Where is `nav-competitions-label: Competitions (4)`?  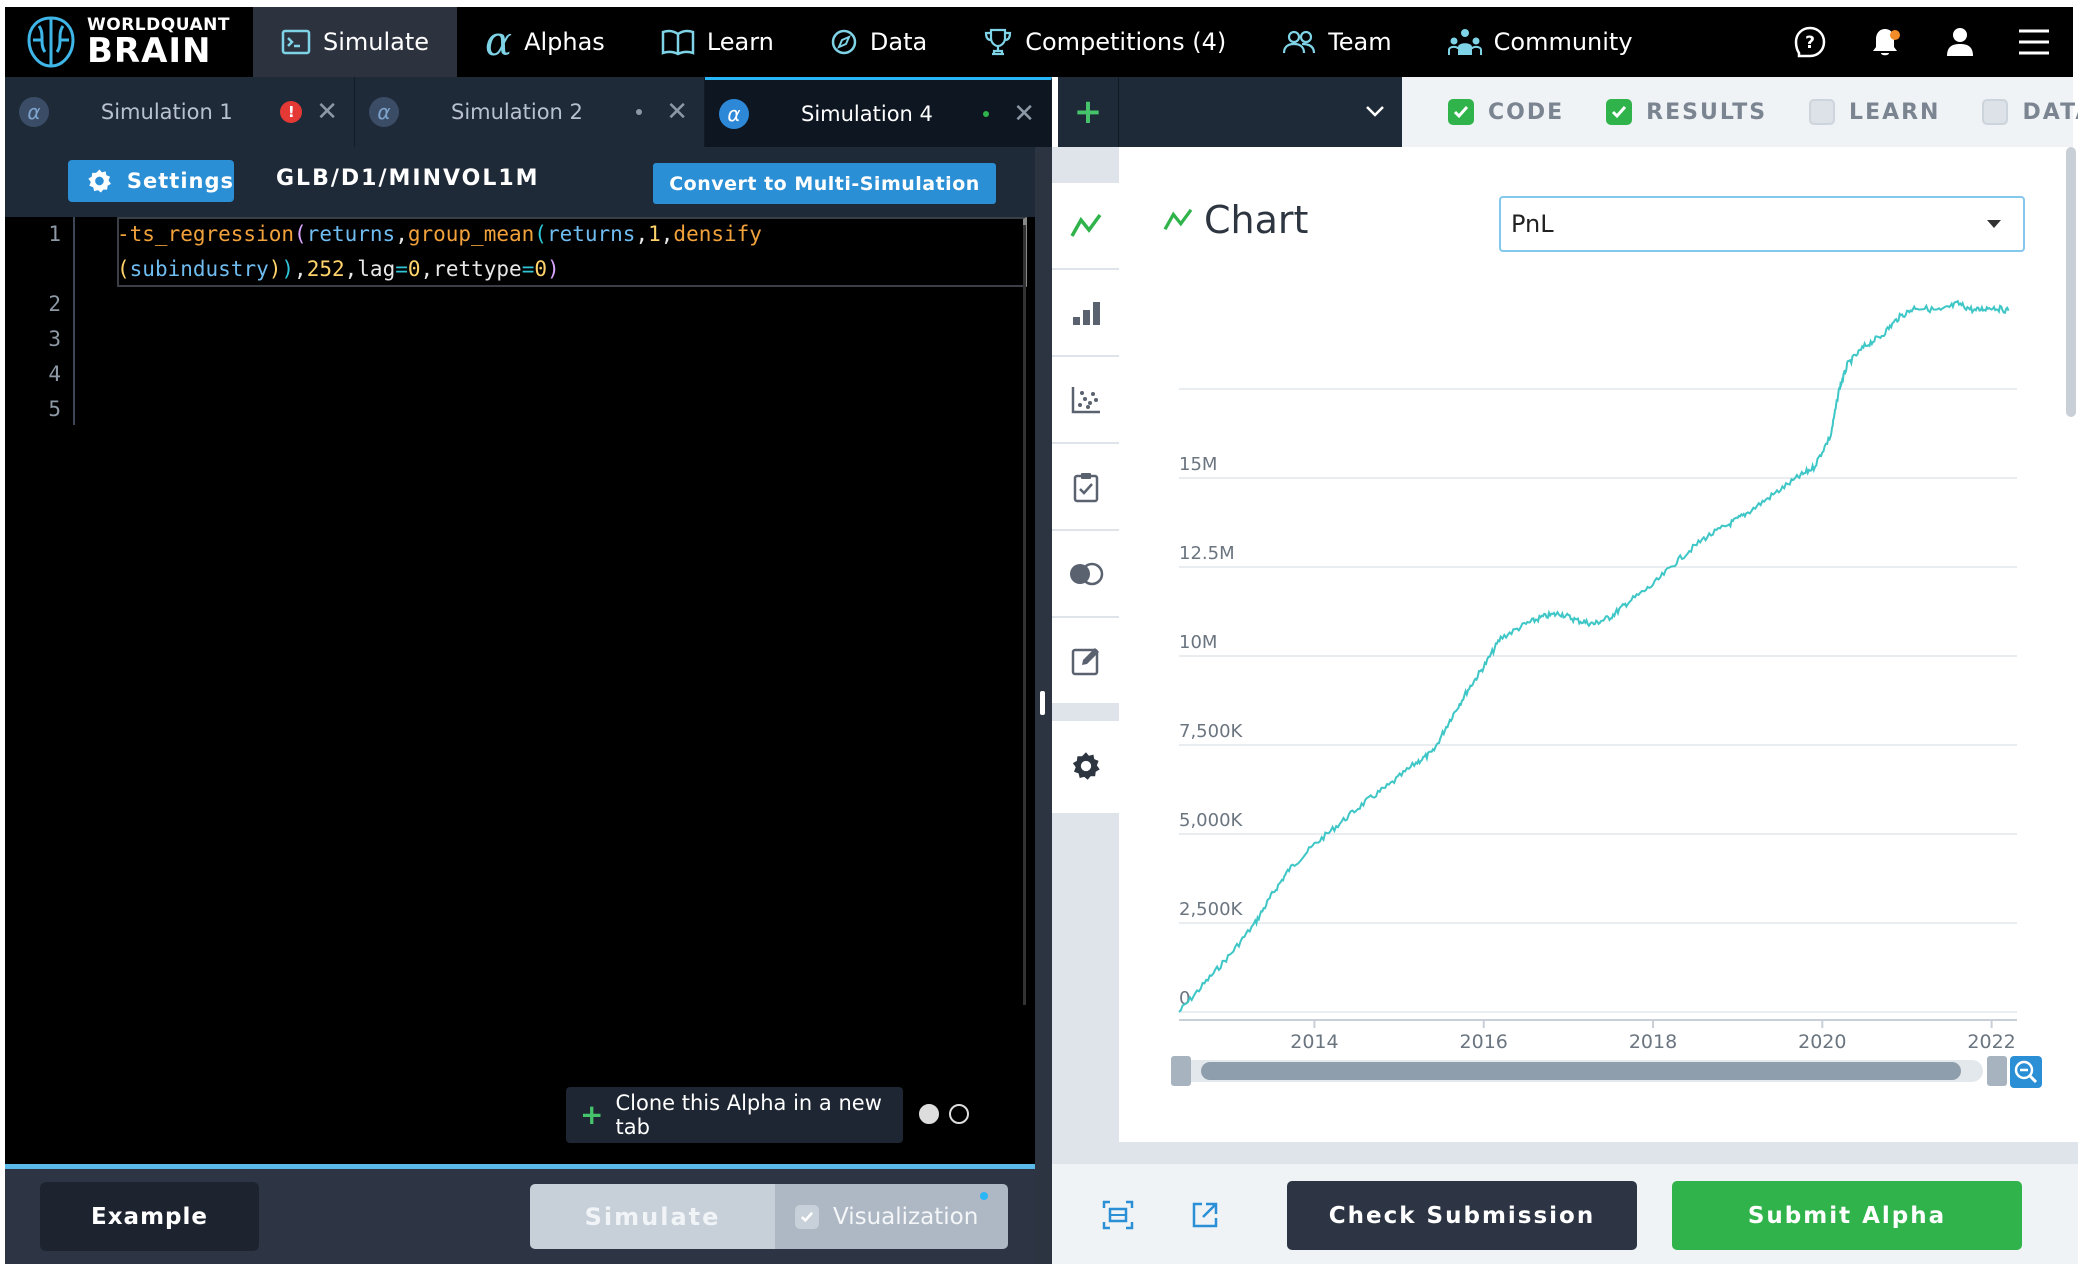 nav-competitions-label: Competitions (4) is located at coordinates (1126, 42).